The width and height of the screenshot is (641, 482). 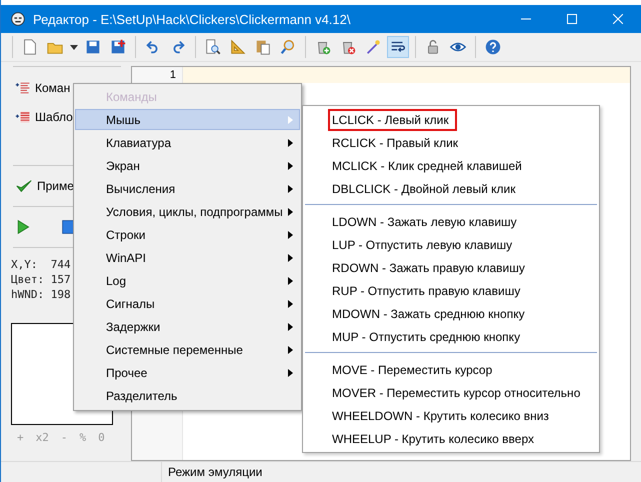 I want to click on clipboard-icon, so click(x=263, y=47).